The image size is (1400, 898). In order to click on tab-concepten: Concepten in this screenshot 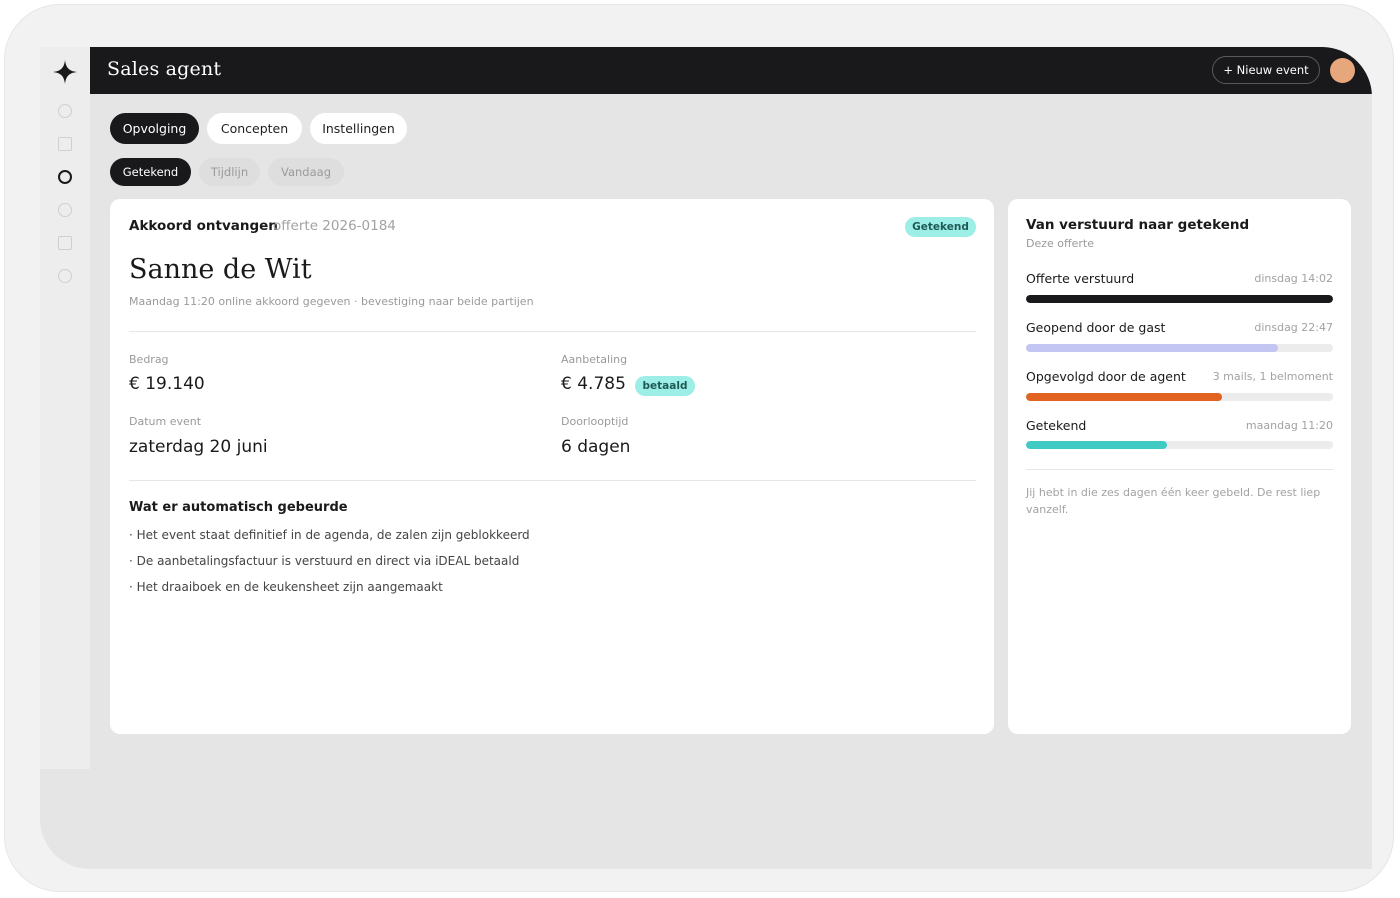, I will do `click(254, 128)`.